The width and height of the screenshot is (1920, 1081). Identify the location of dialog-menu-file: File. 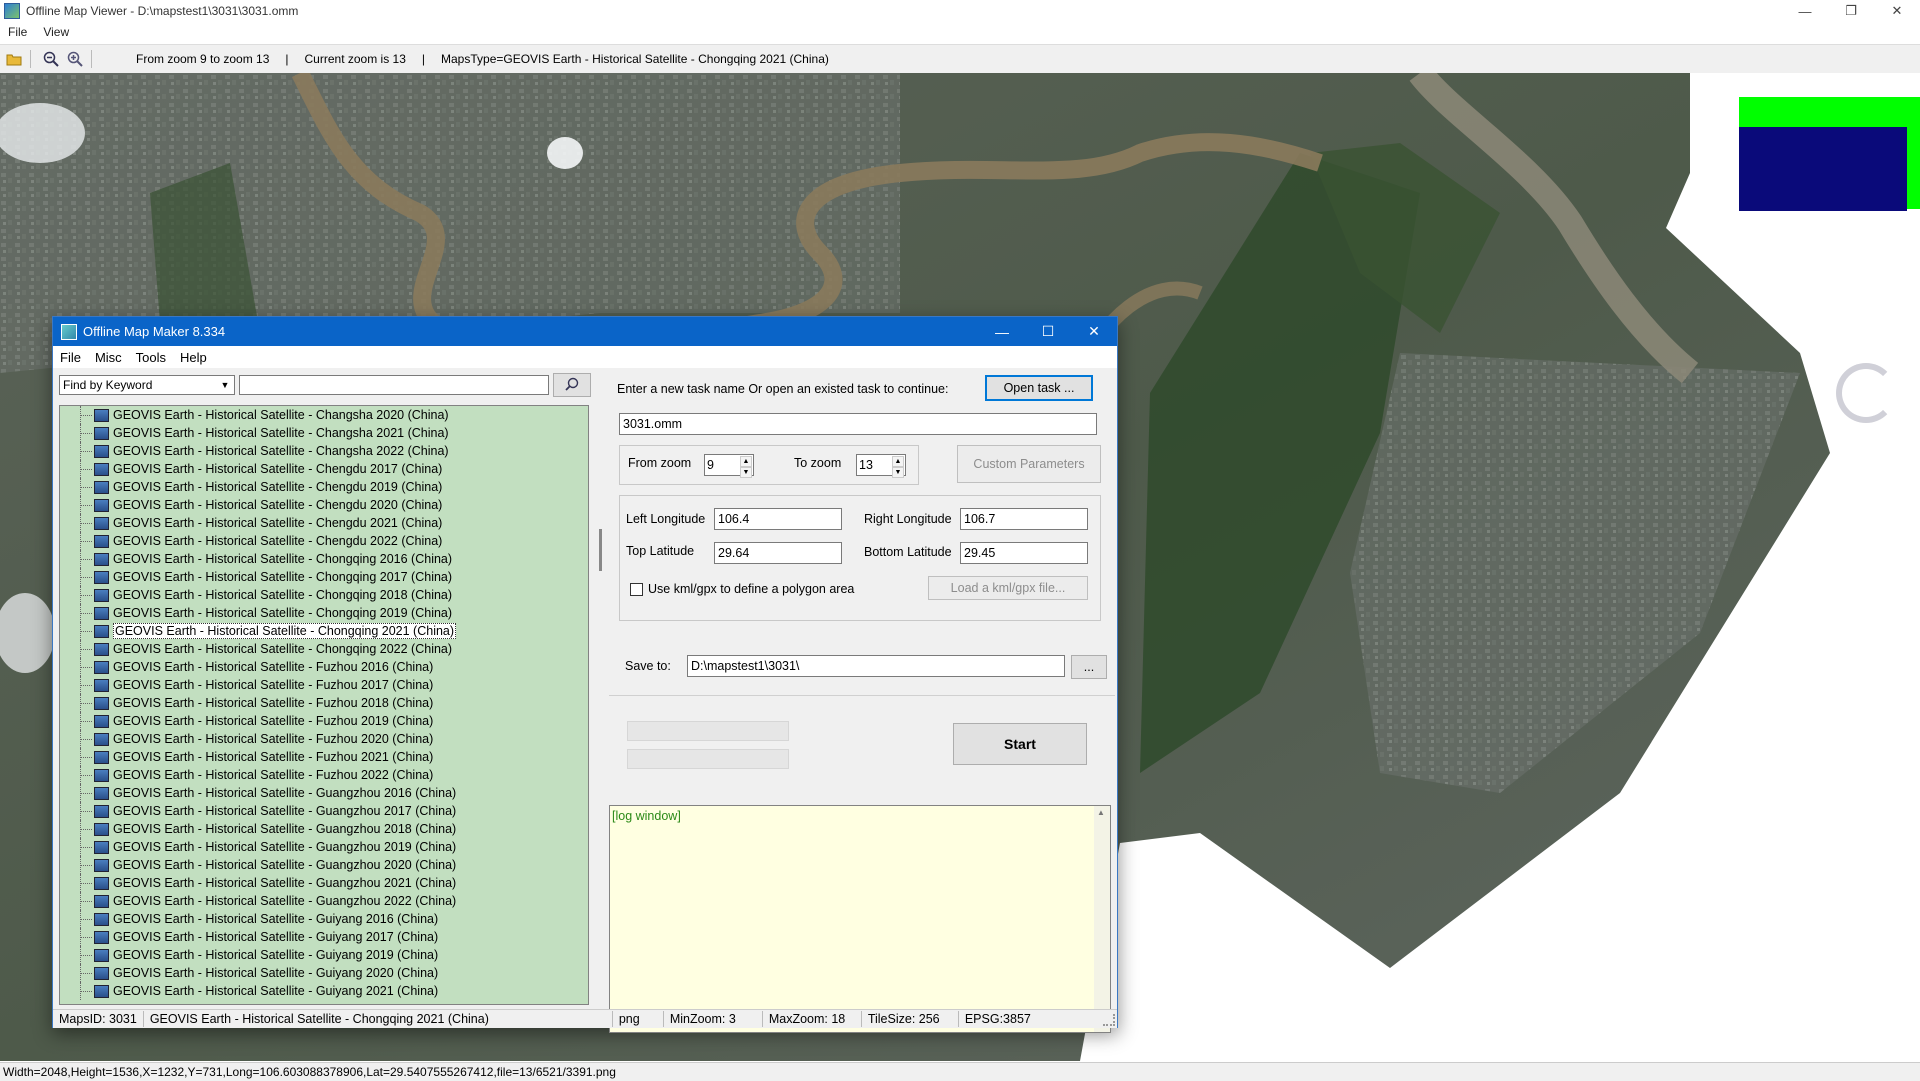
(70, 357).